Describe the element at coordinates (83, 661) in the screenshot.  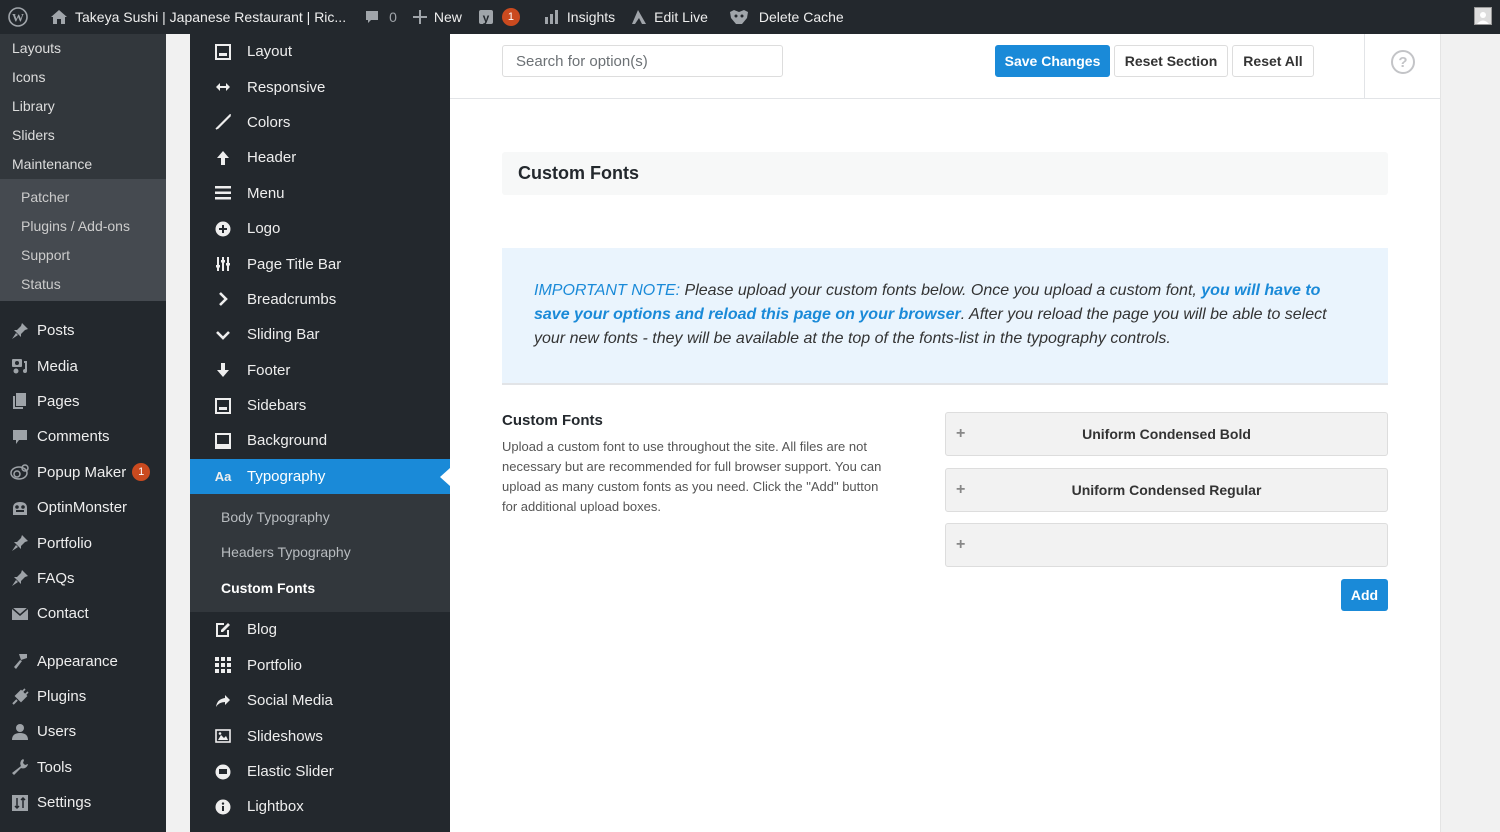
I see `menu-item-appearance: Appearance` at that location.